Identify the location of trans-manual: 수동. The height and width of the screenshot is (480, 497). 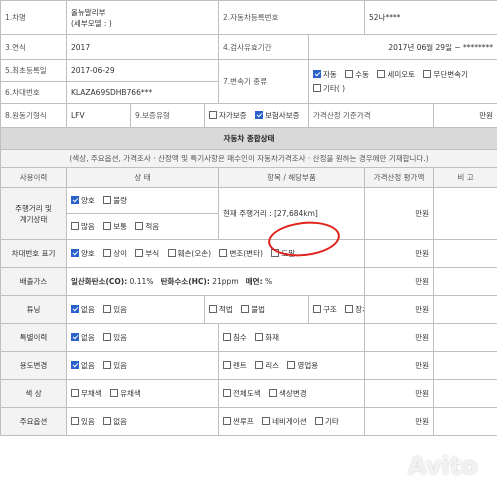
(357, 75).